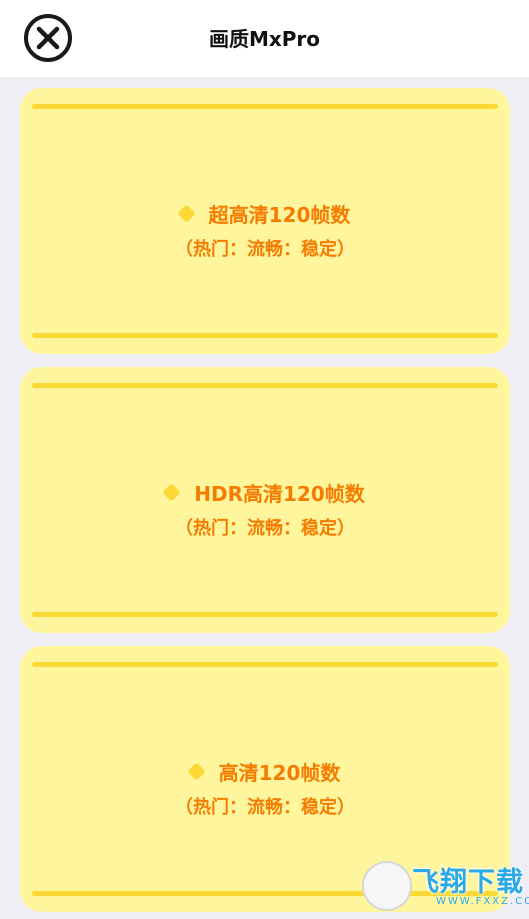  I want to click on watermark-logo: 飞翔下载 WWW.FXXZ.COM, so click(445, 886).